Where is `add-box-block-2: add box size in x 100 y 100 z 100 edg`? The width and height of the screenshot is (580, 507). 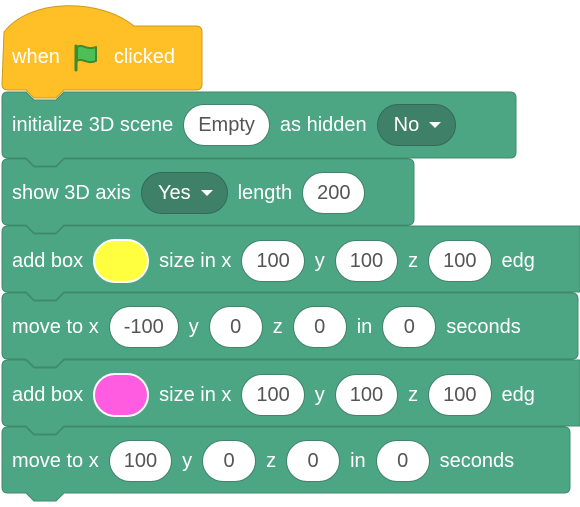
add-box-block-2: add box size in x 100 y 100 z 100 edg is located at coordinates (278, 395).